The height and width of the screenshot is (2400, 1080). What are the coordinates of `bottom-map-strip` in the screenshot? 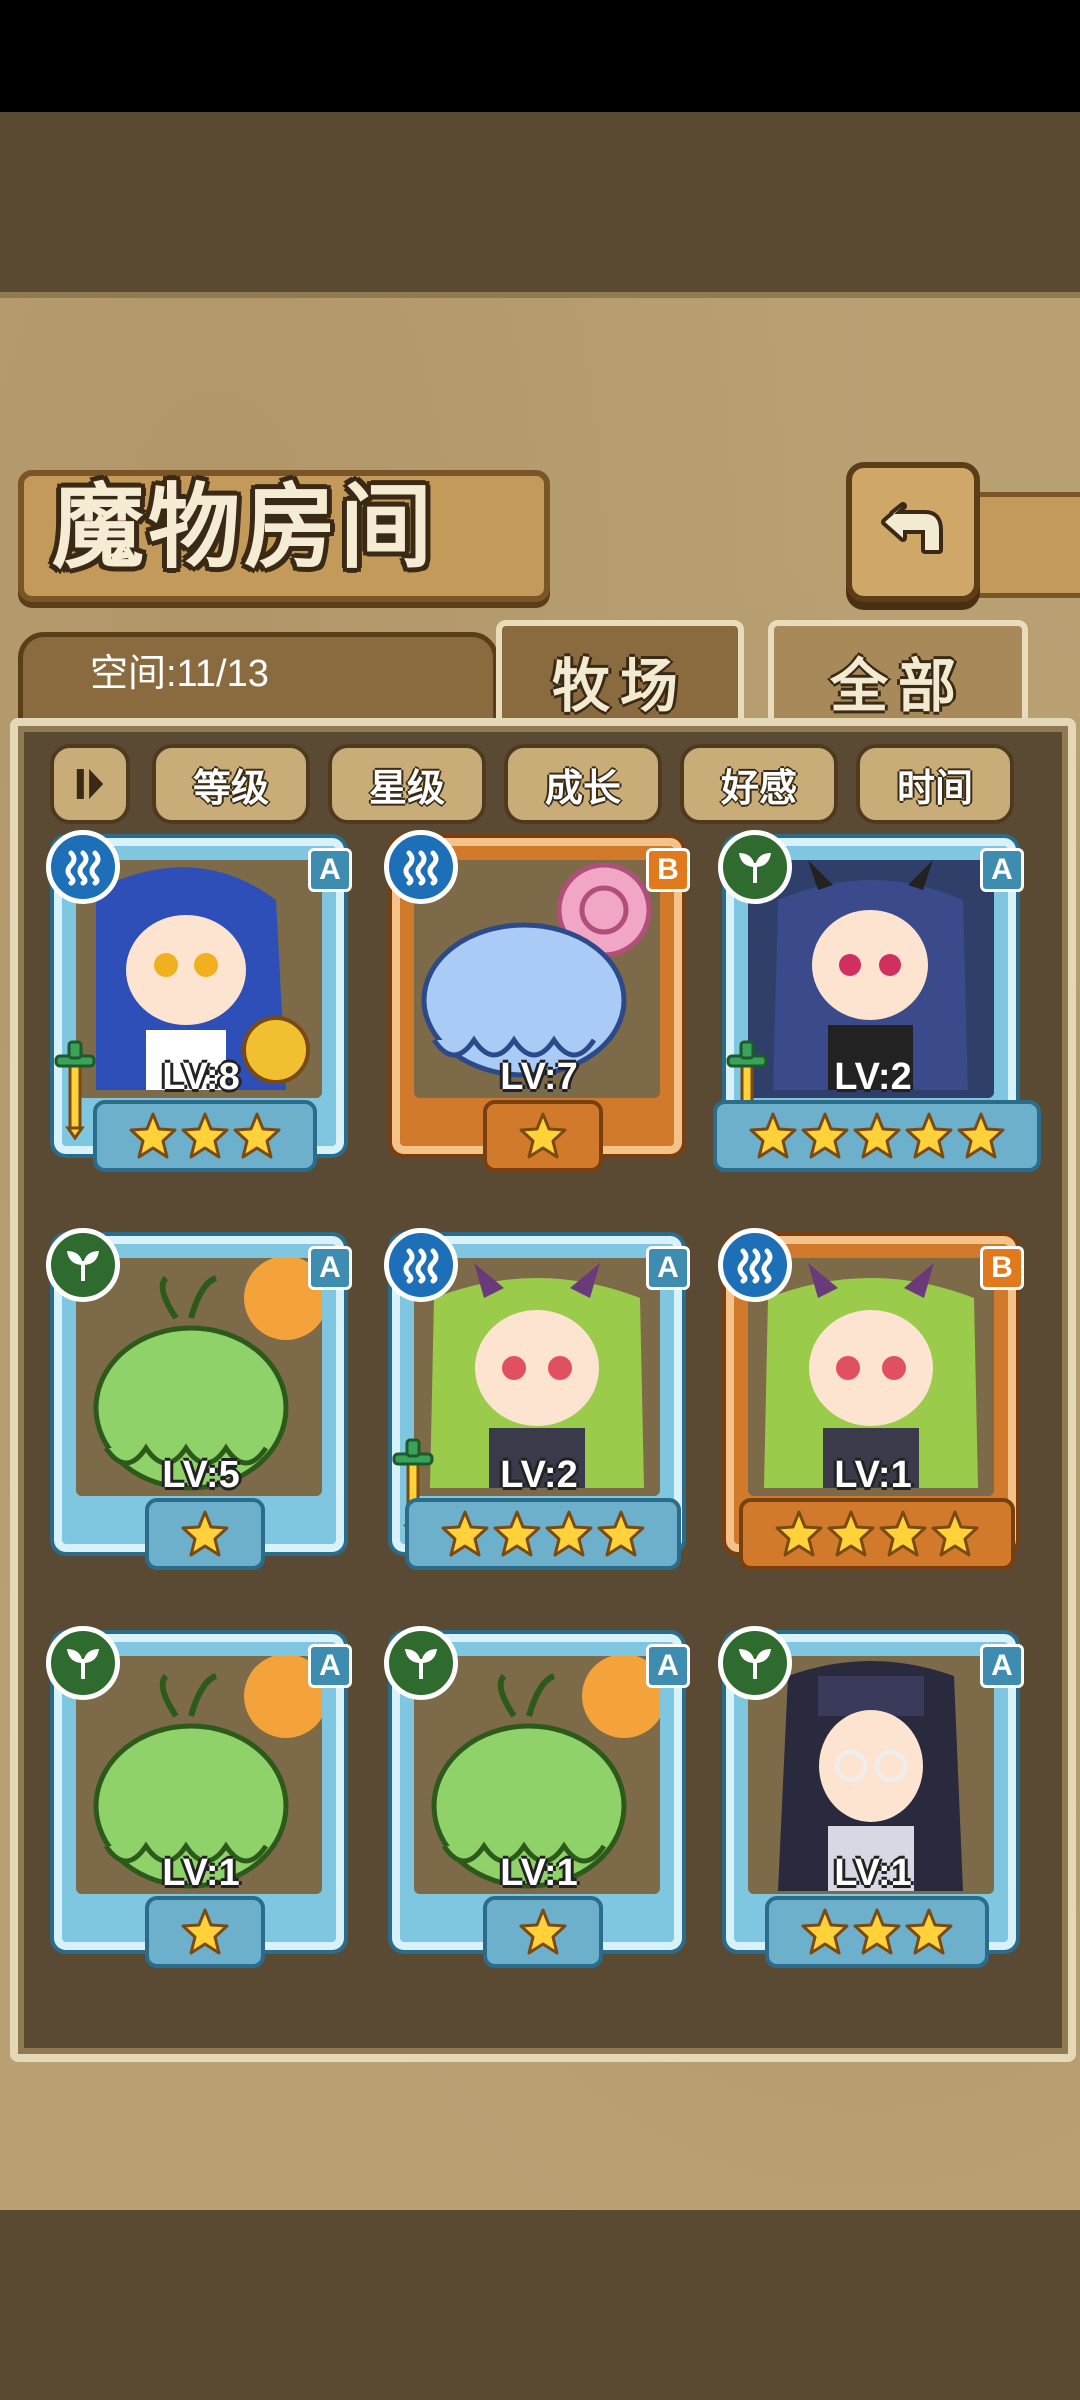 It's located at (540, 2305).